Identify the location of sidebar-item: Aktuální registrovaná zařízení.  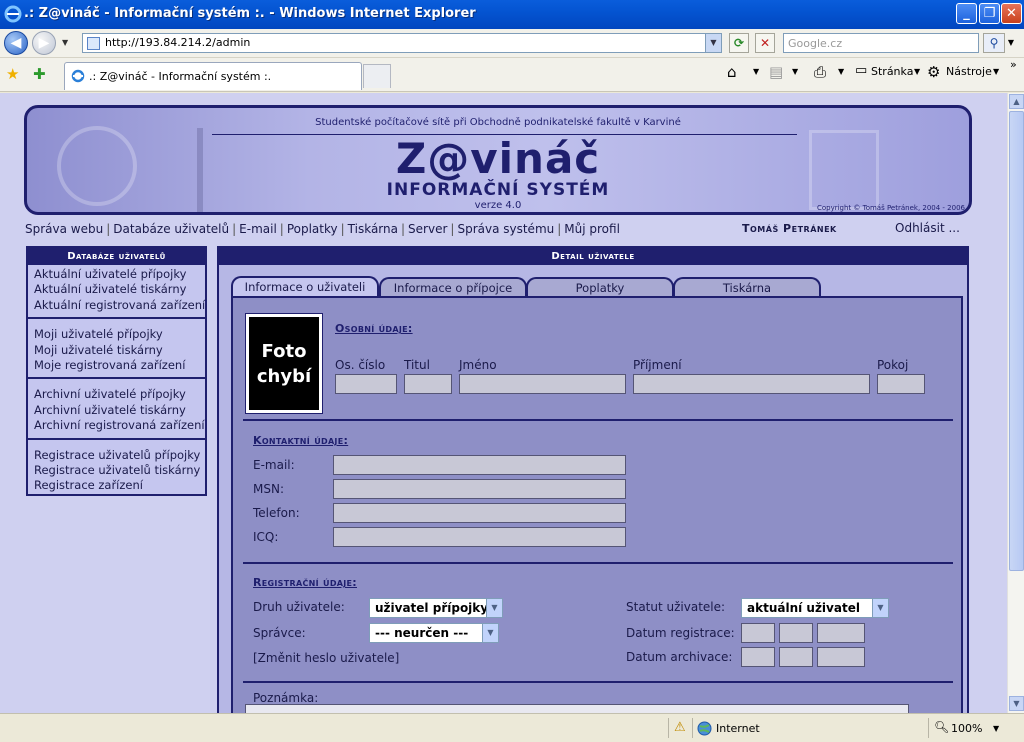
(119, 305).